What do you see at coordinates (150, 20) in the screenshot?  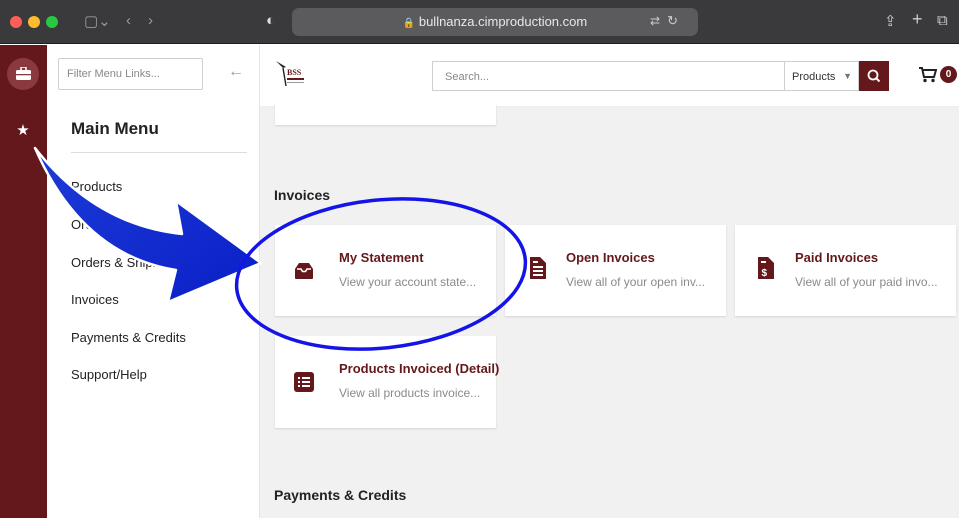 I see `forward-icon: ›` at bounding box center [150, 20].